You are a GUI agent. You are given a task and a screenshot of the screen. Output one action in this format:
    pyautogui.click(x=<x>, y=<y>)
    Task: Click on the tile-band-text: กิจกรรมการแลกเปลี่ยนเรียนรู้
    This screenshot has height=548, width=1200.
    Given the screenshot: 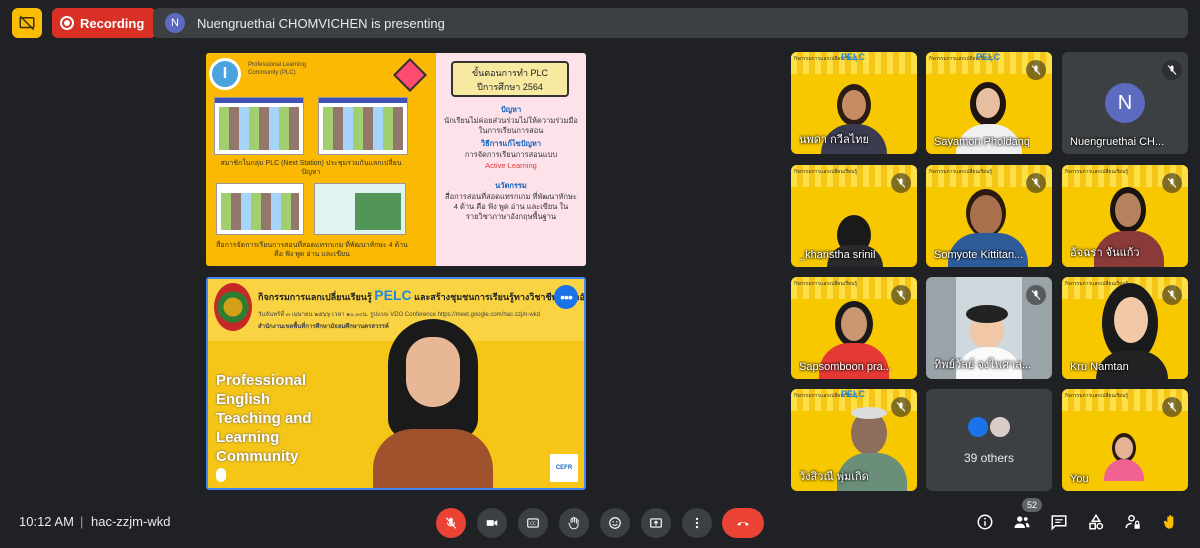 What is the action you would take?
    pyautogui.click(x=826, y=284)
    